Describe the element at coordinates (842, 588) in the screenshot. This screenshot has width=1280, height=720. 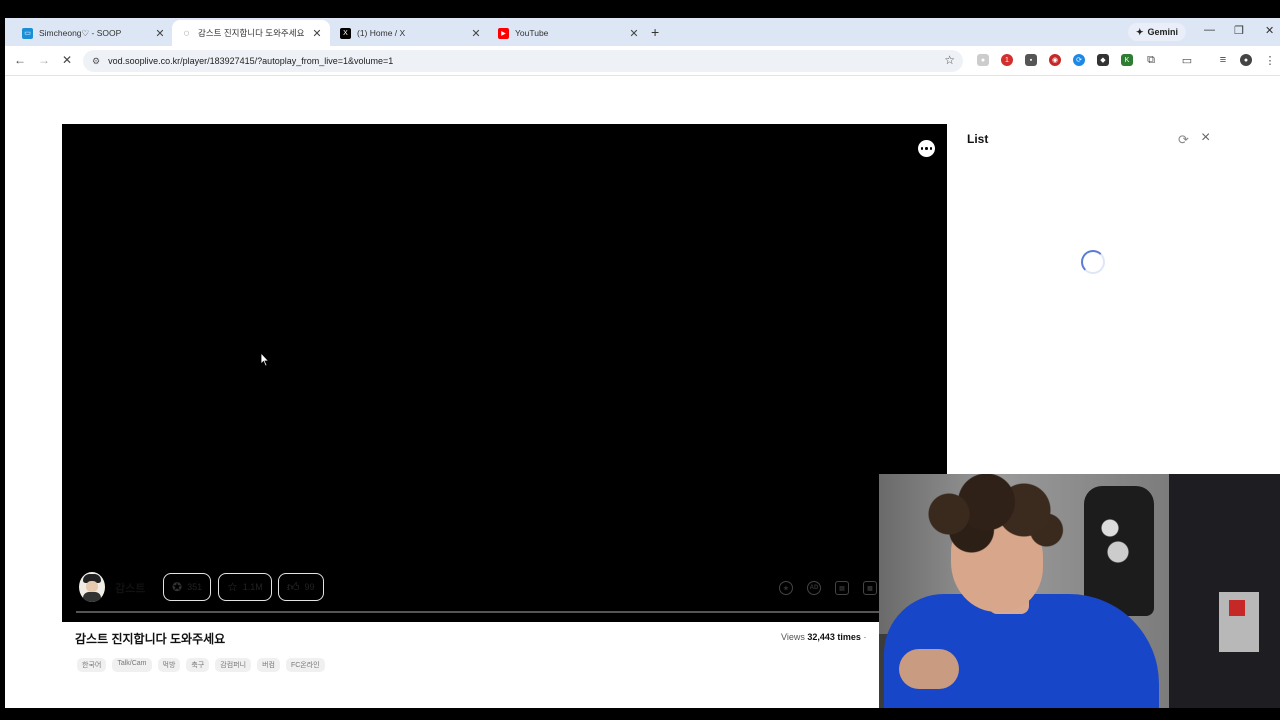
I see `clip-icon: ▤` at that location.